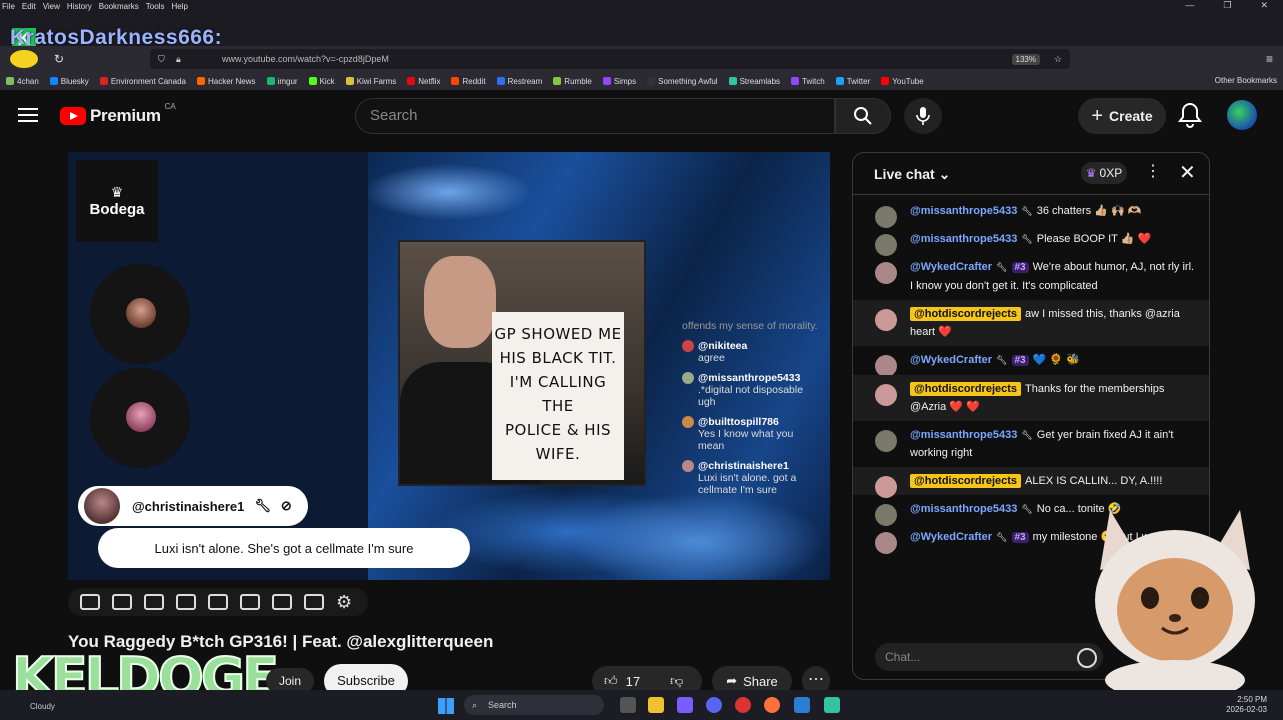  What do you see at coordinates (1122, 116) in the screenshot?
I see `create-button: + Create` at bounding box center [1122, 116].